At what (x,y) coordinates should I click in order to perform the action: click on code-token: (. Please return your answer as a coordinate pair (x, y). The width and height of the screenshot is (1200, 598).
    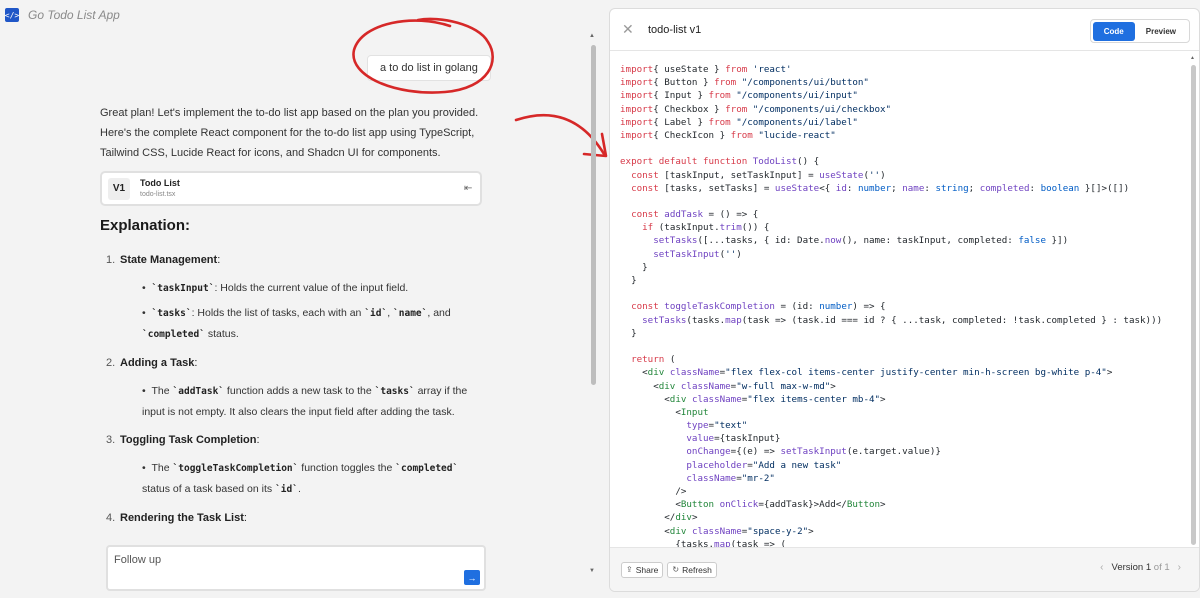
    Looking at the image, I should click on (670, 360).